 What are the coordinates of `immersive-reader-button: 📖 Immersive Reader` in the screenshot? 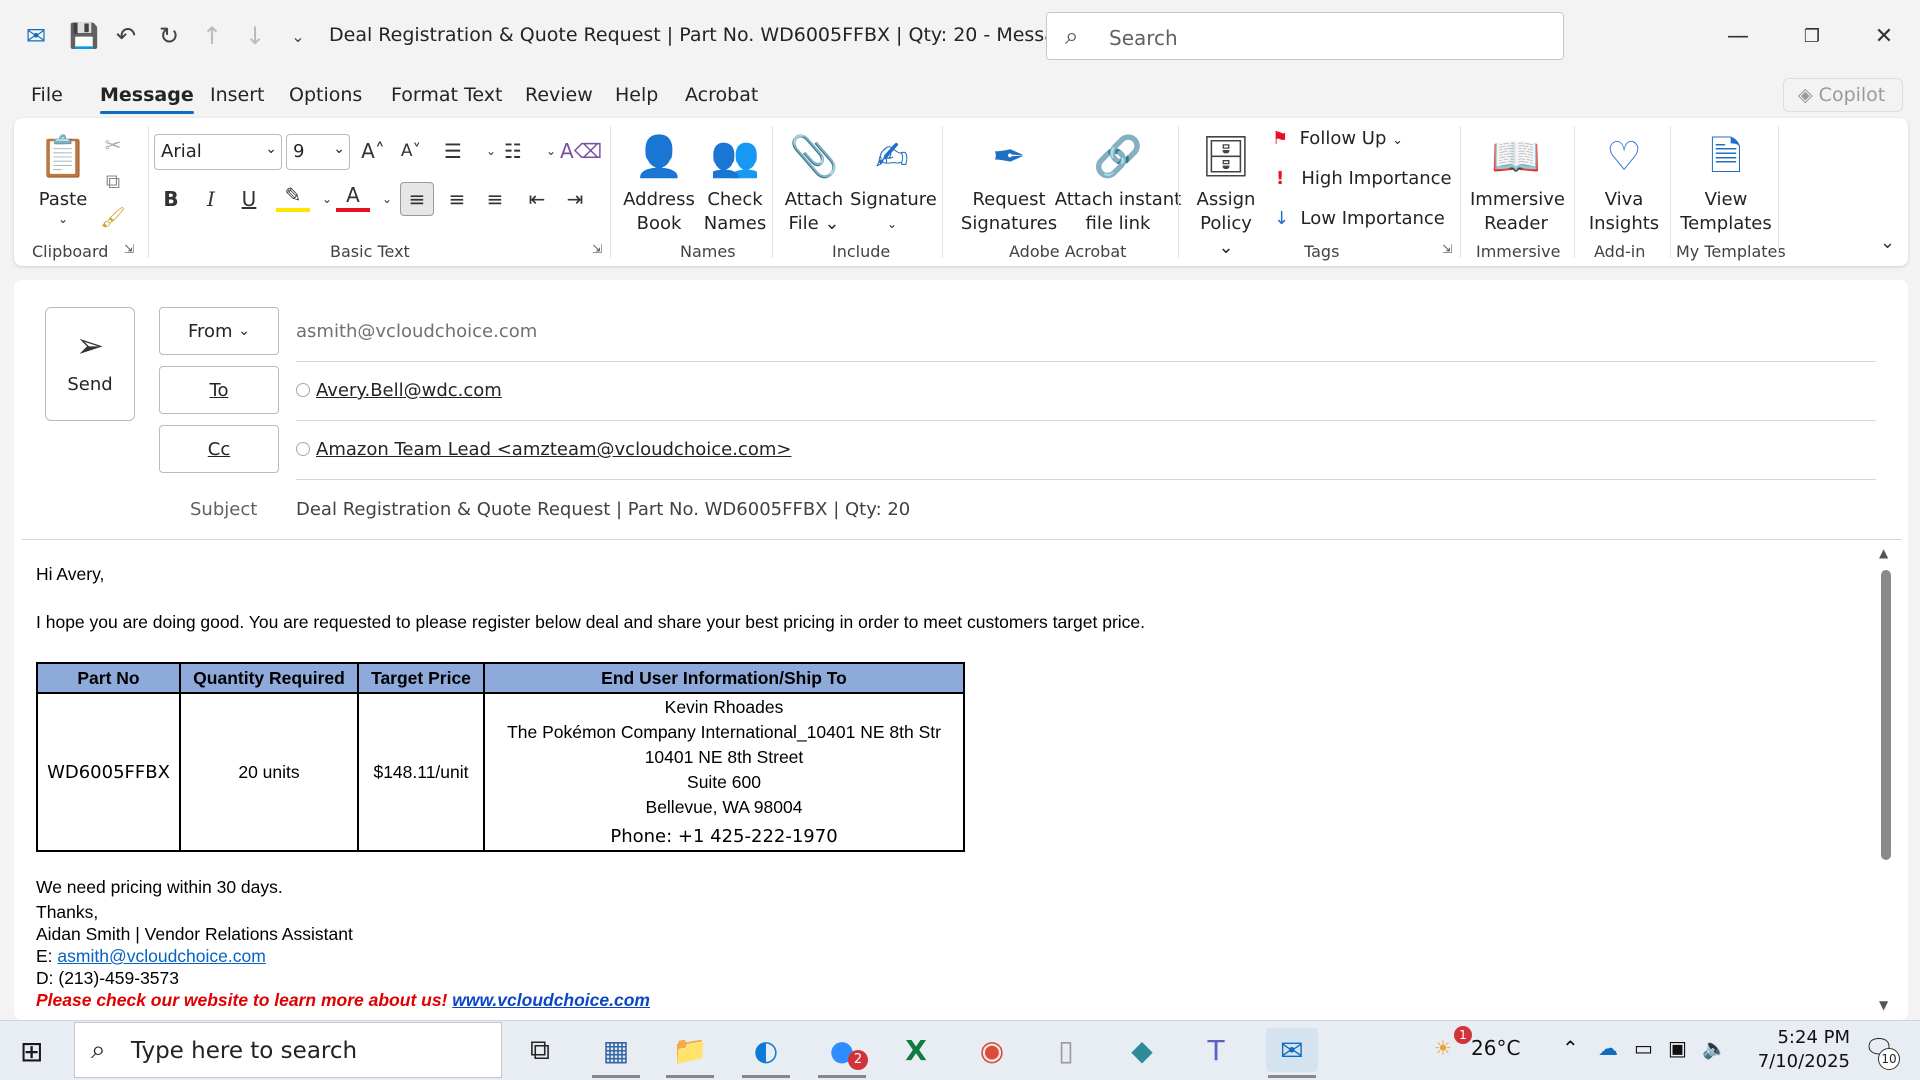 It's located at (1517, 181).